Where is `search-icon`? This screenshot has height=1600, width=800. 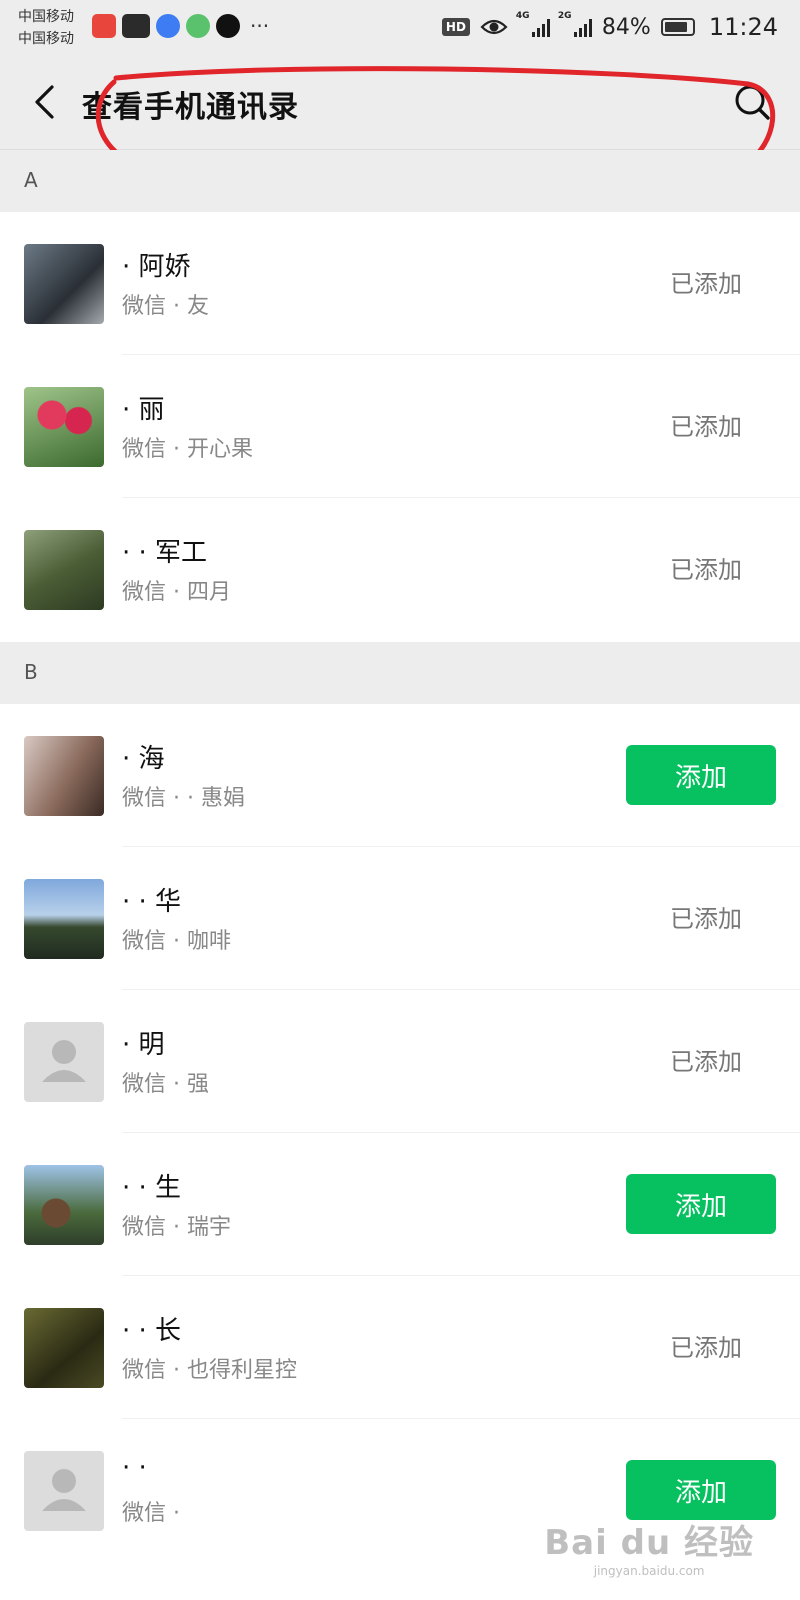
search-icon is located at coordinates (752, 102).